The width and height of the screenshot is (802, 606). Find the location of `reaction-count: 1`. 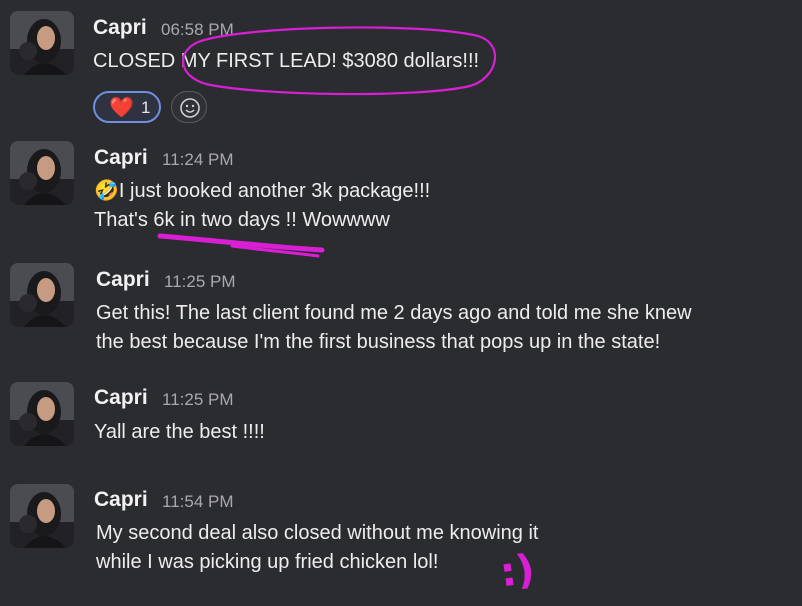

reaction-count: 1 is located at coordinates (146, 107).